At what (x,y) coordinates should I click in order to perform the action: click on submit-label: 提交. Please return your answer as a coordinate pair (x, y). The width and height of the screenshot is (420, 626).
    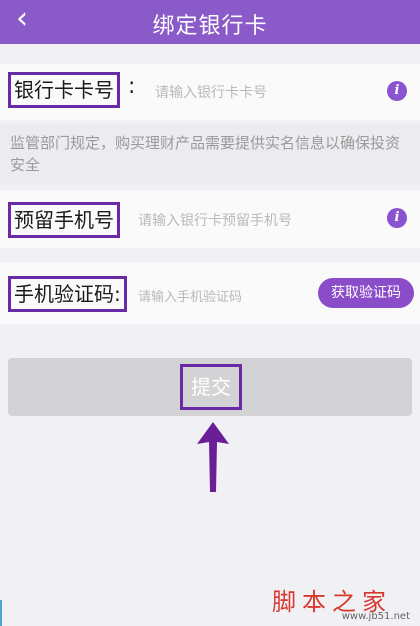
    Looking at the image, I should click on (211, 387).